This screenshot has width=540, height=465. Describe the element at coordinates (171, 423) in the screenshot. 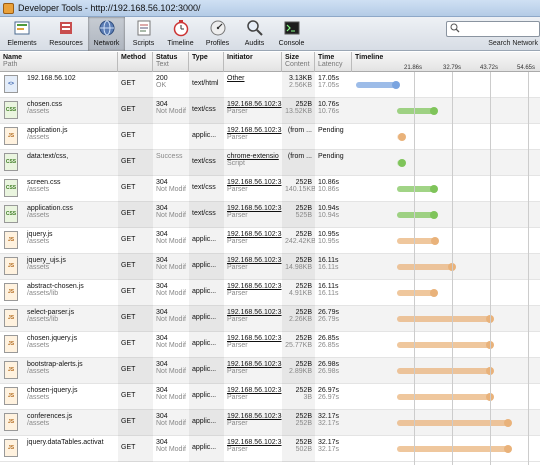

I see `request-status-text: Not Modif` at that location.